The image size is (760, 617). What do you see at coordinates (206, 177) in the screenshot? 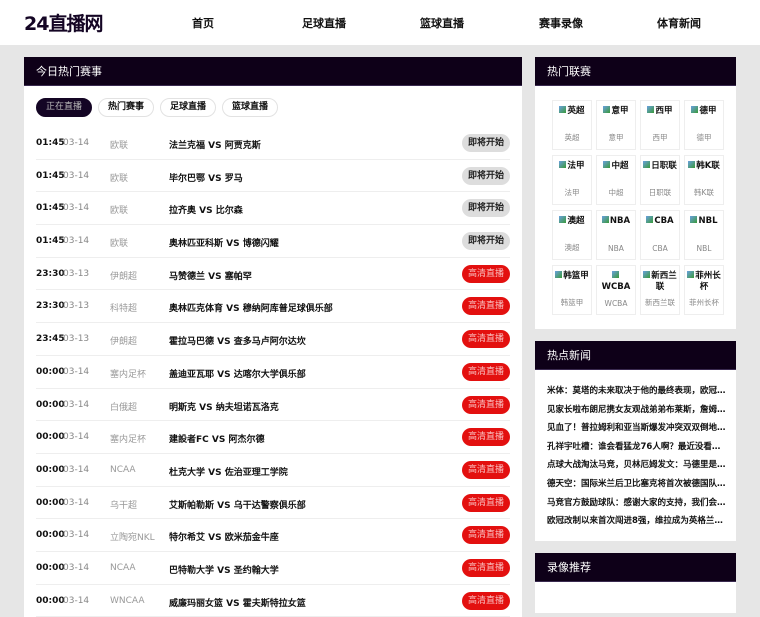
I see `match-teams: 毕尔巴鄂 VS 罗马` at bounding box center [206, 177].